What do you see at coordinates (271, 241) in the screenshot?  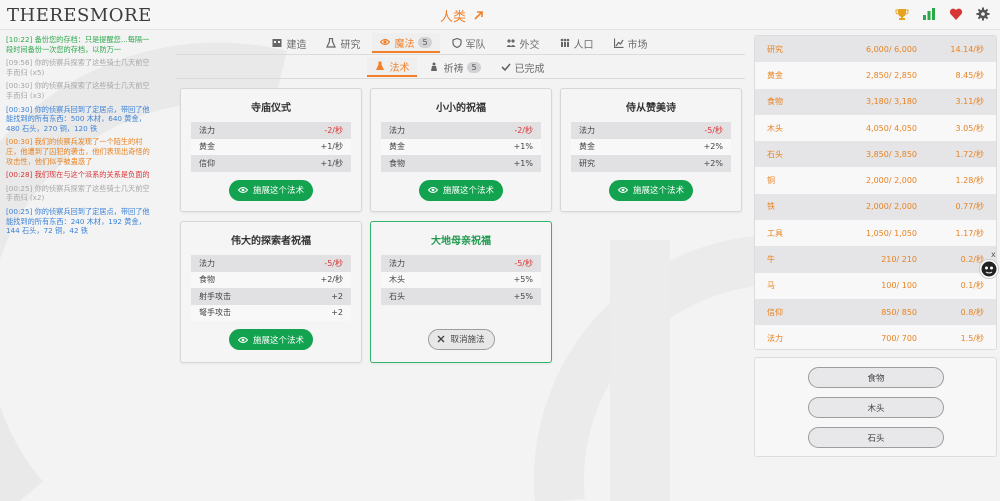 I see `spell-title: 伟大的探索者祝福` at bounding box center [271, 241].